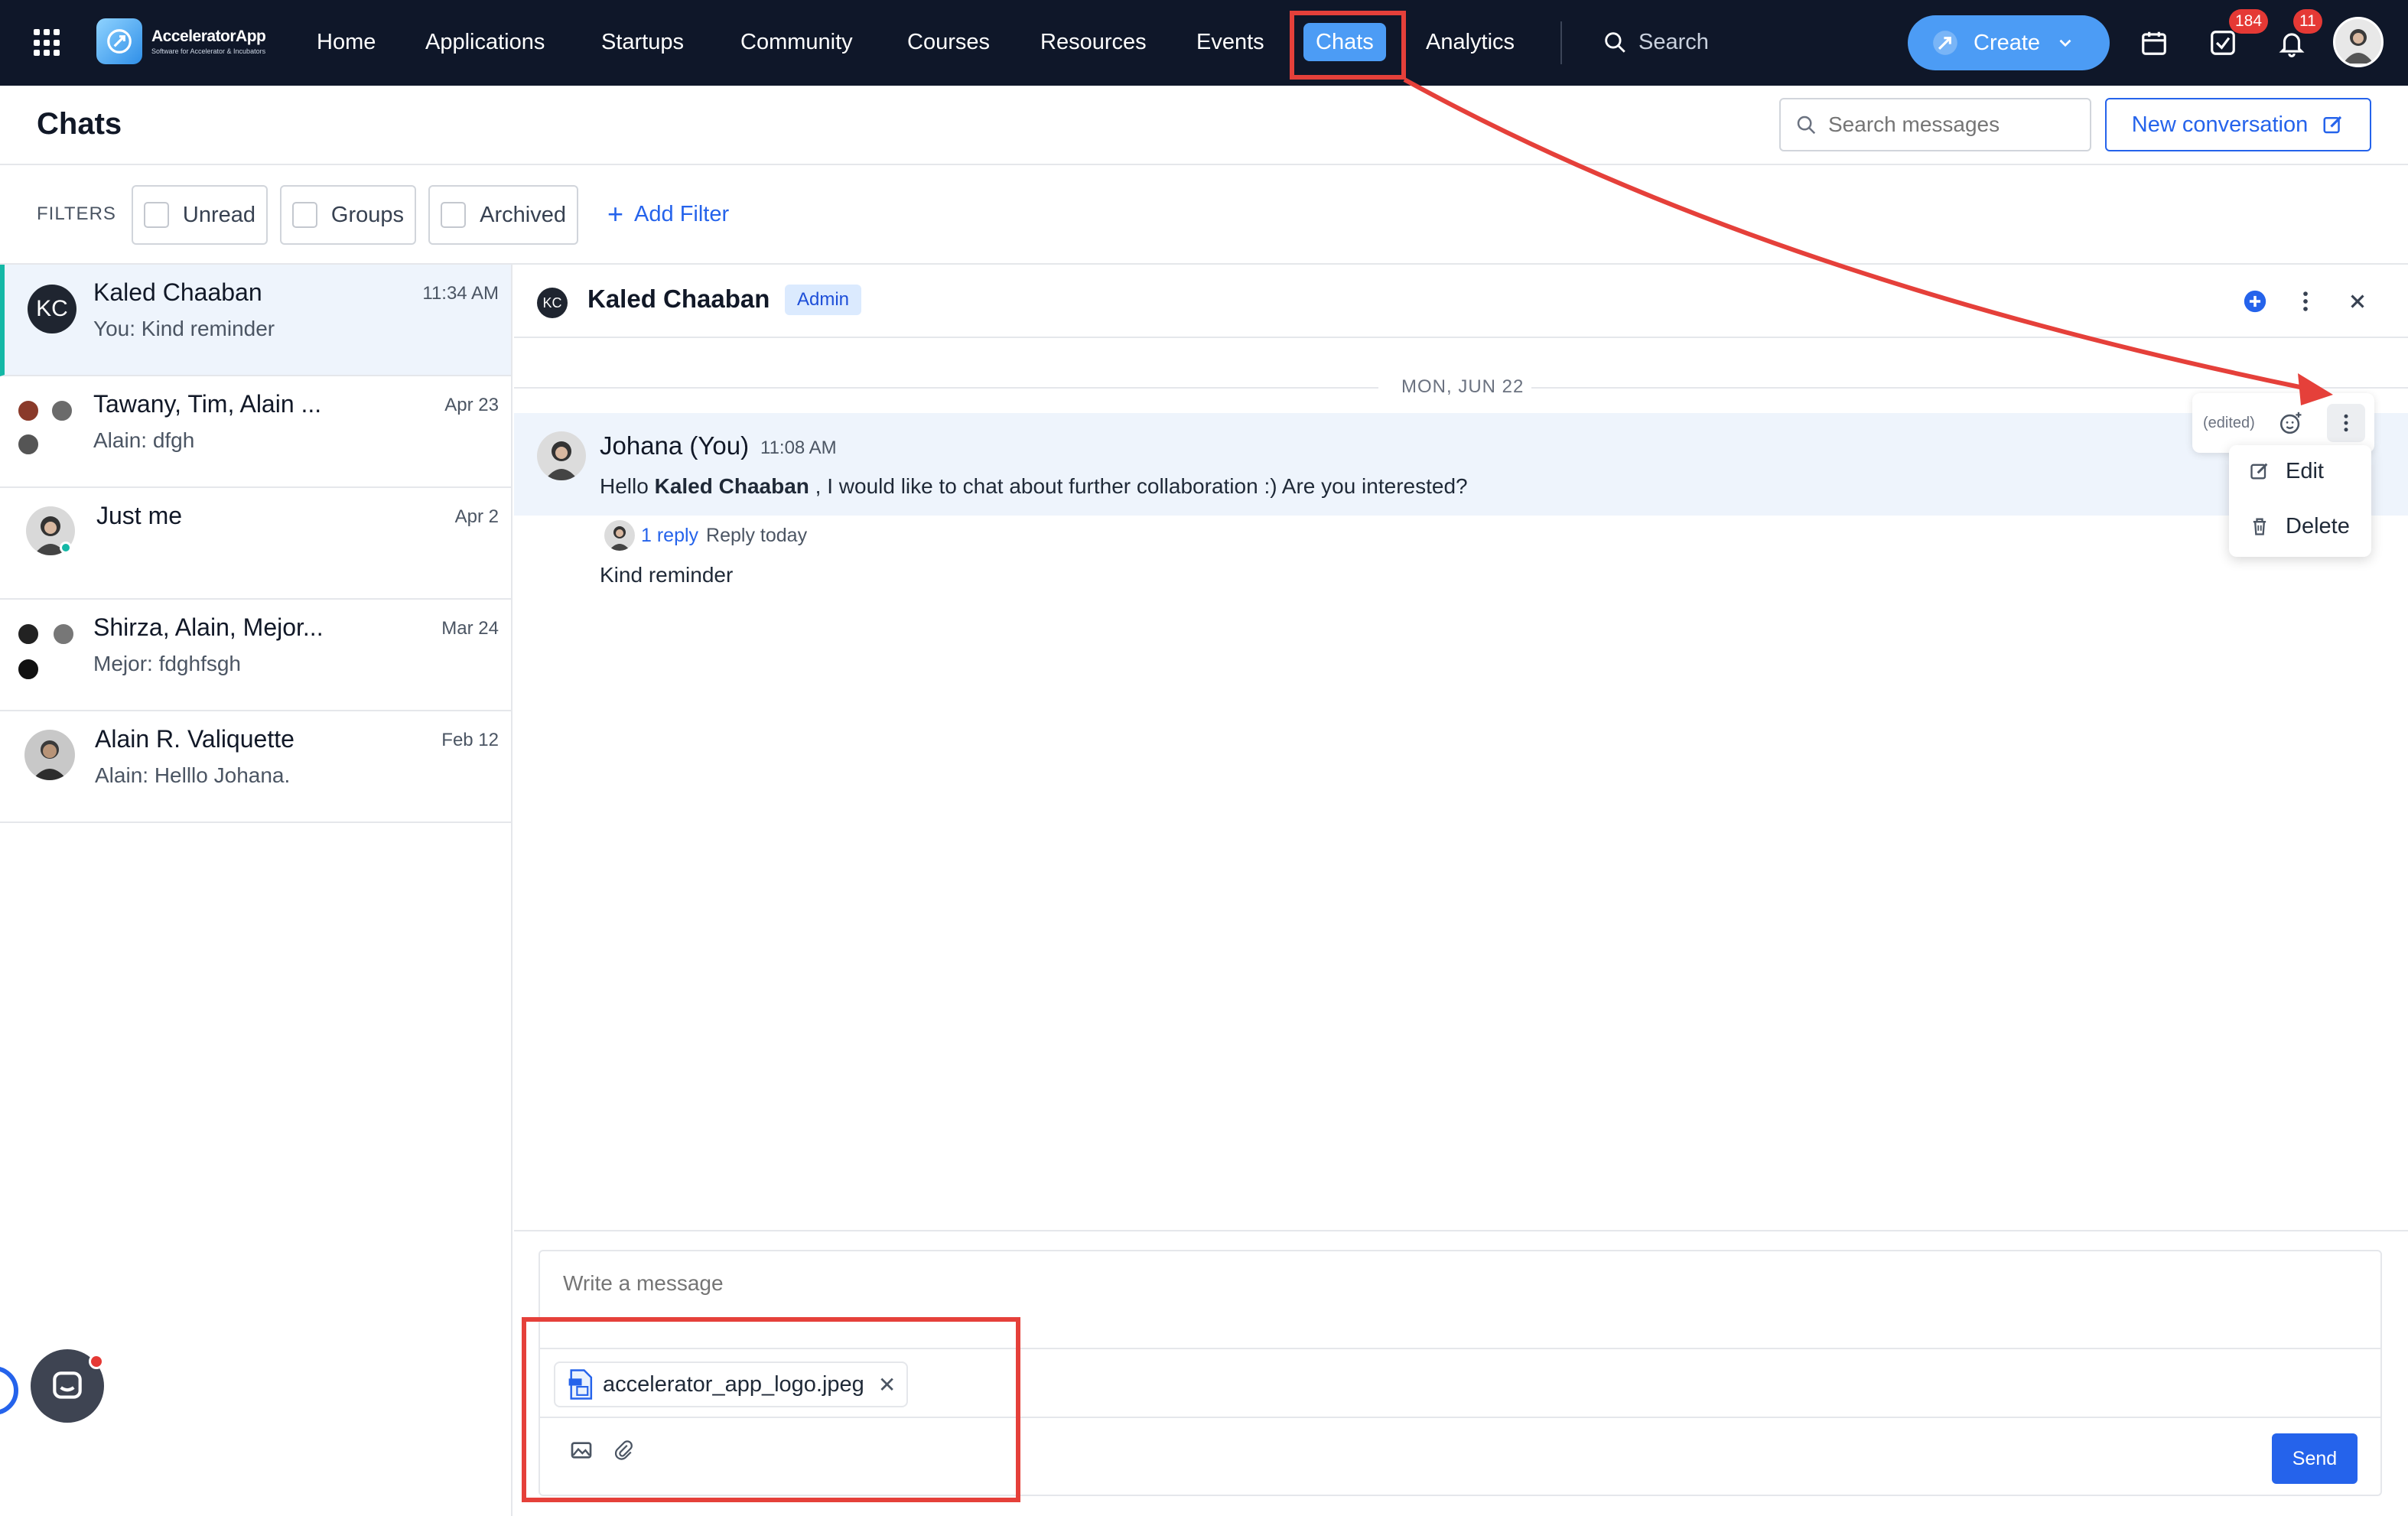 Image resolution: width=2408 pixels, height=1516 pixels. I want to click on filters-label: FILTERS, so click(76, 214).